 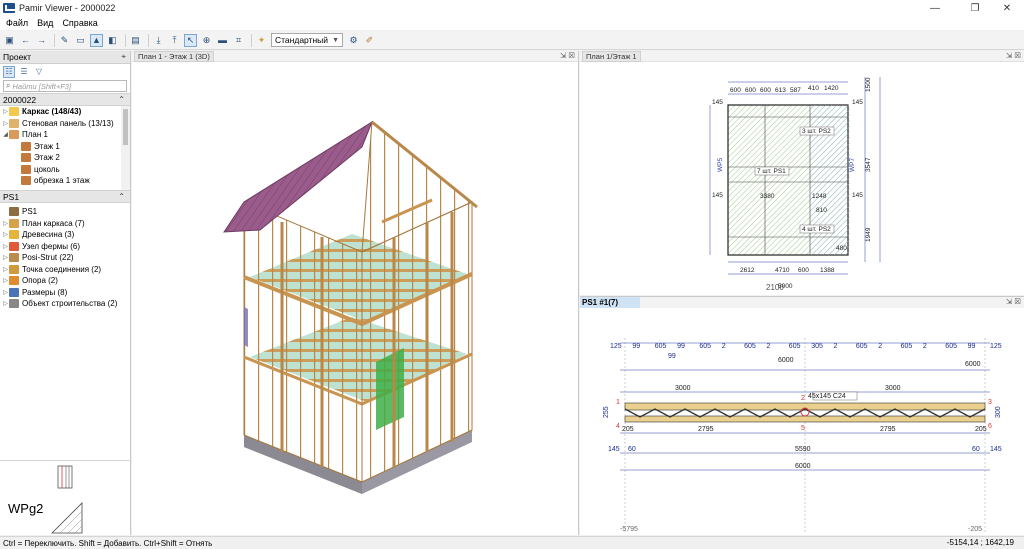 What do you see at coordinates (803, 449) in the screenshot?
I see `truss-overall-dim: 5590` at bounding box center [803, 449].